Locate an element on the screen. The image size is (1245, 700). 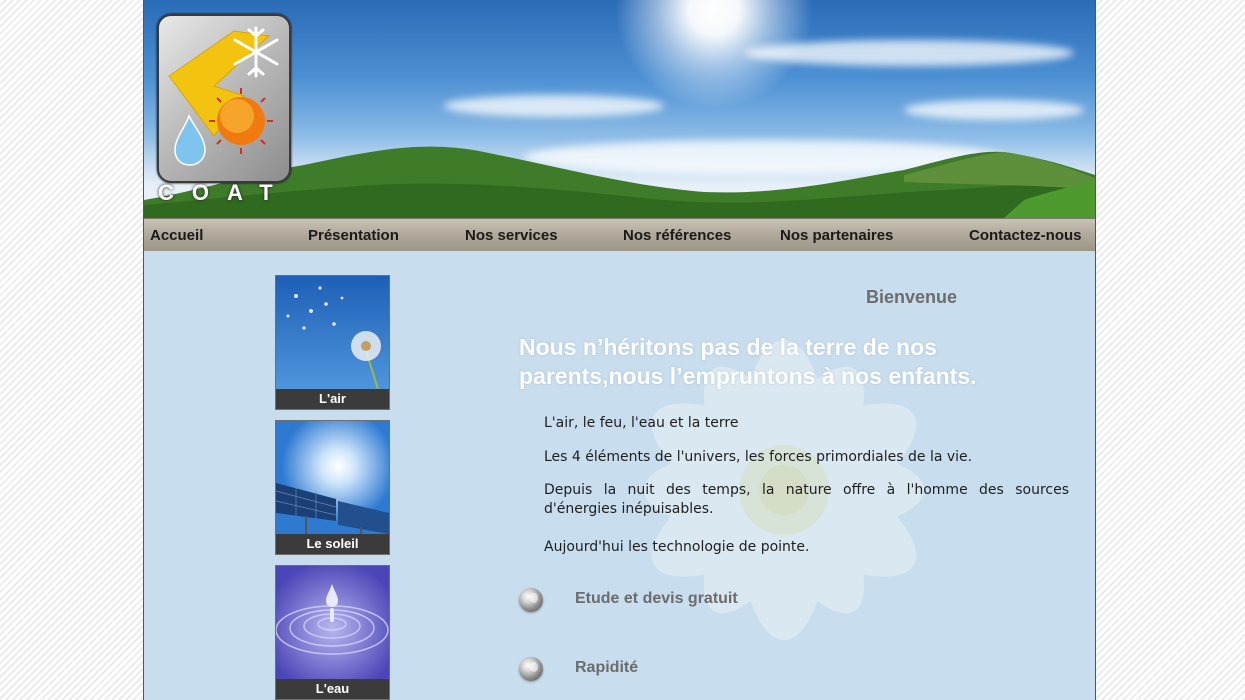
water-drop-image is located at coordinates (332, 622).